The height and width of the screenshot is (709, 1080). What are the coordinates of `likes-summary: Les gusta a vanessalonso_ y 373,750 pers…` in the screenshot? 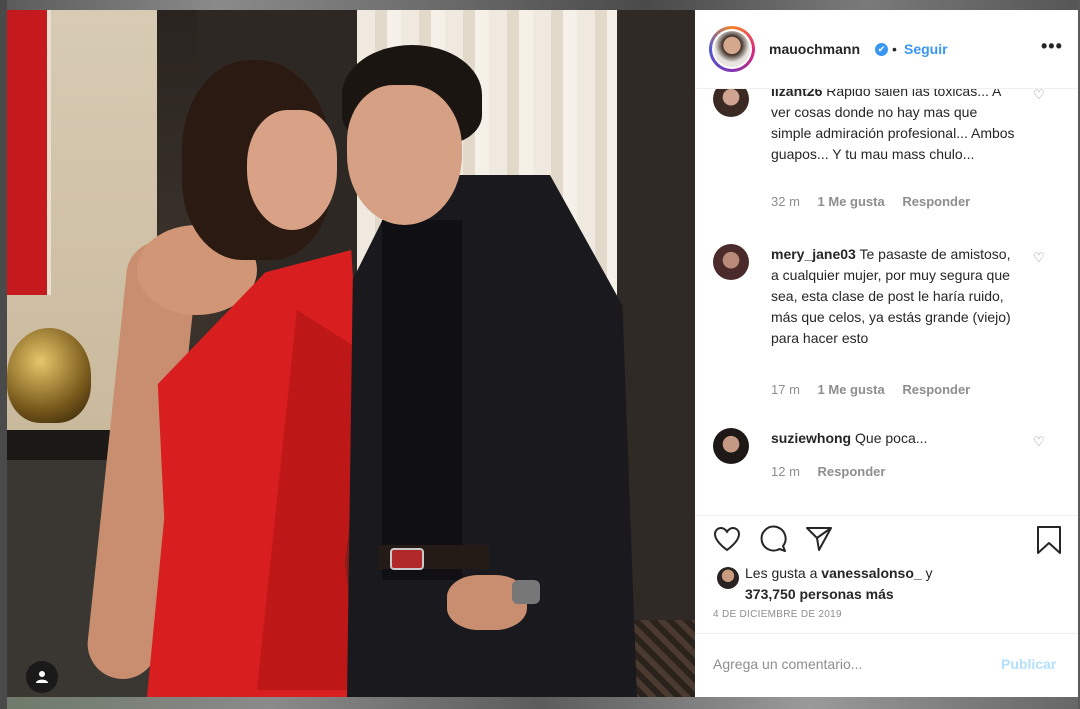 It's located at (860, 584).